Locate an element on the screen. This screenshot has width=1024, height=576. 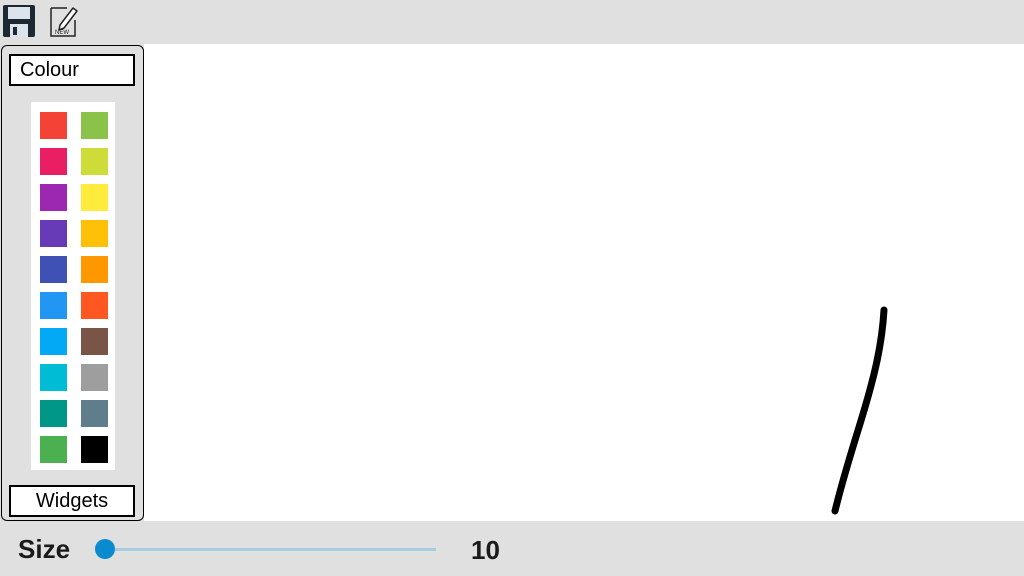
side-panel: Colour Widgets is located at coordinates (72, 283).